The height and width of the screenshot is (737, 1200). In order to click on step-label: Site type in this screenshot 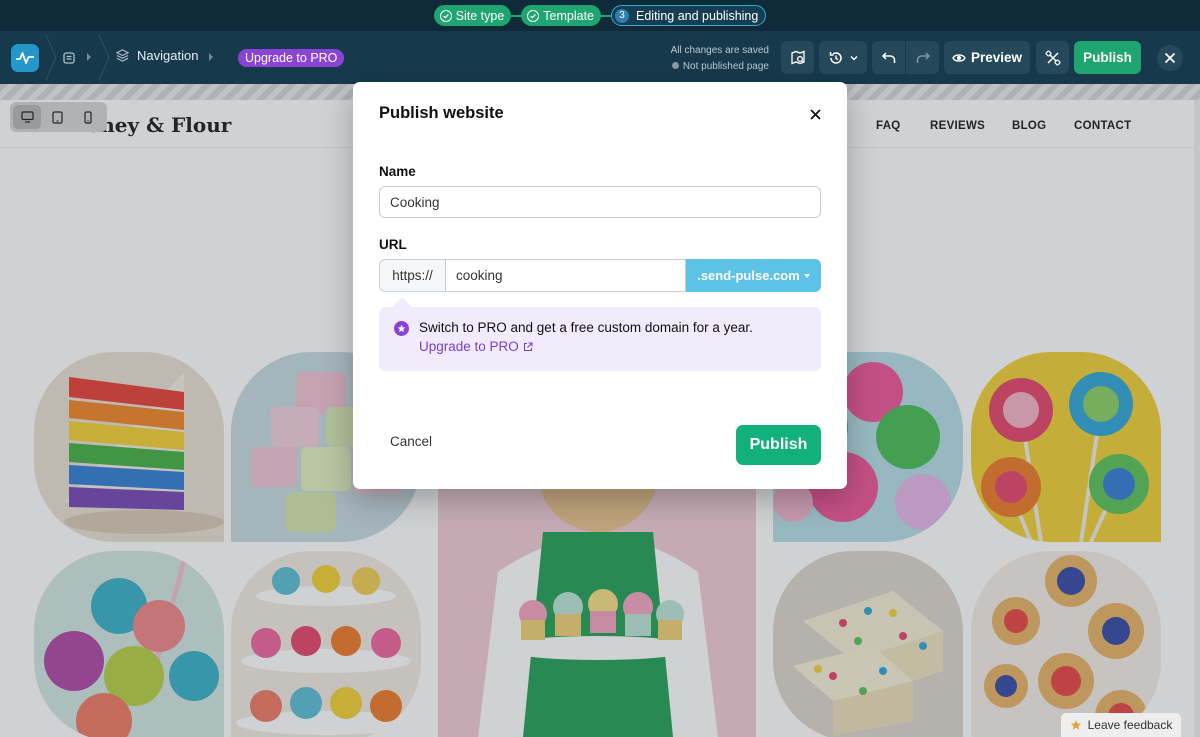, I will do `click(480, 15)`.